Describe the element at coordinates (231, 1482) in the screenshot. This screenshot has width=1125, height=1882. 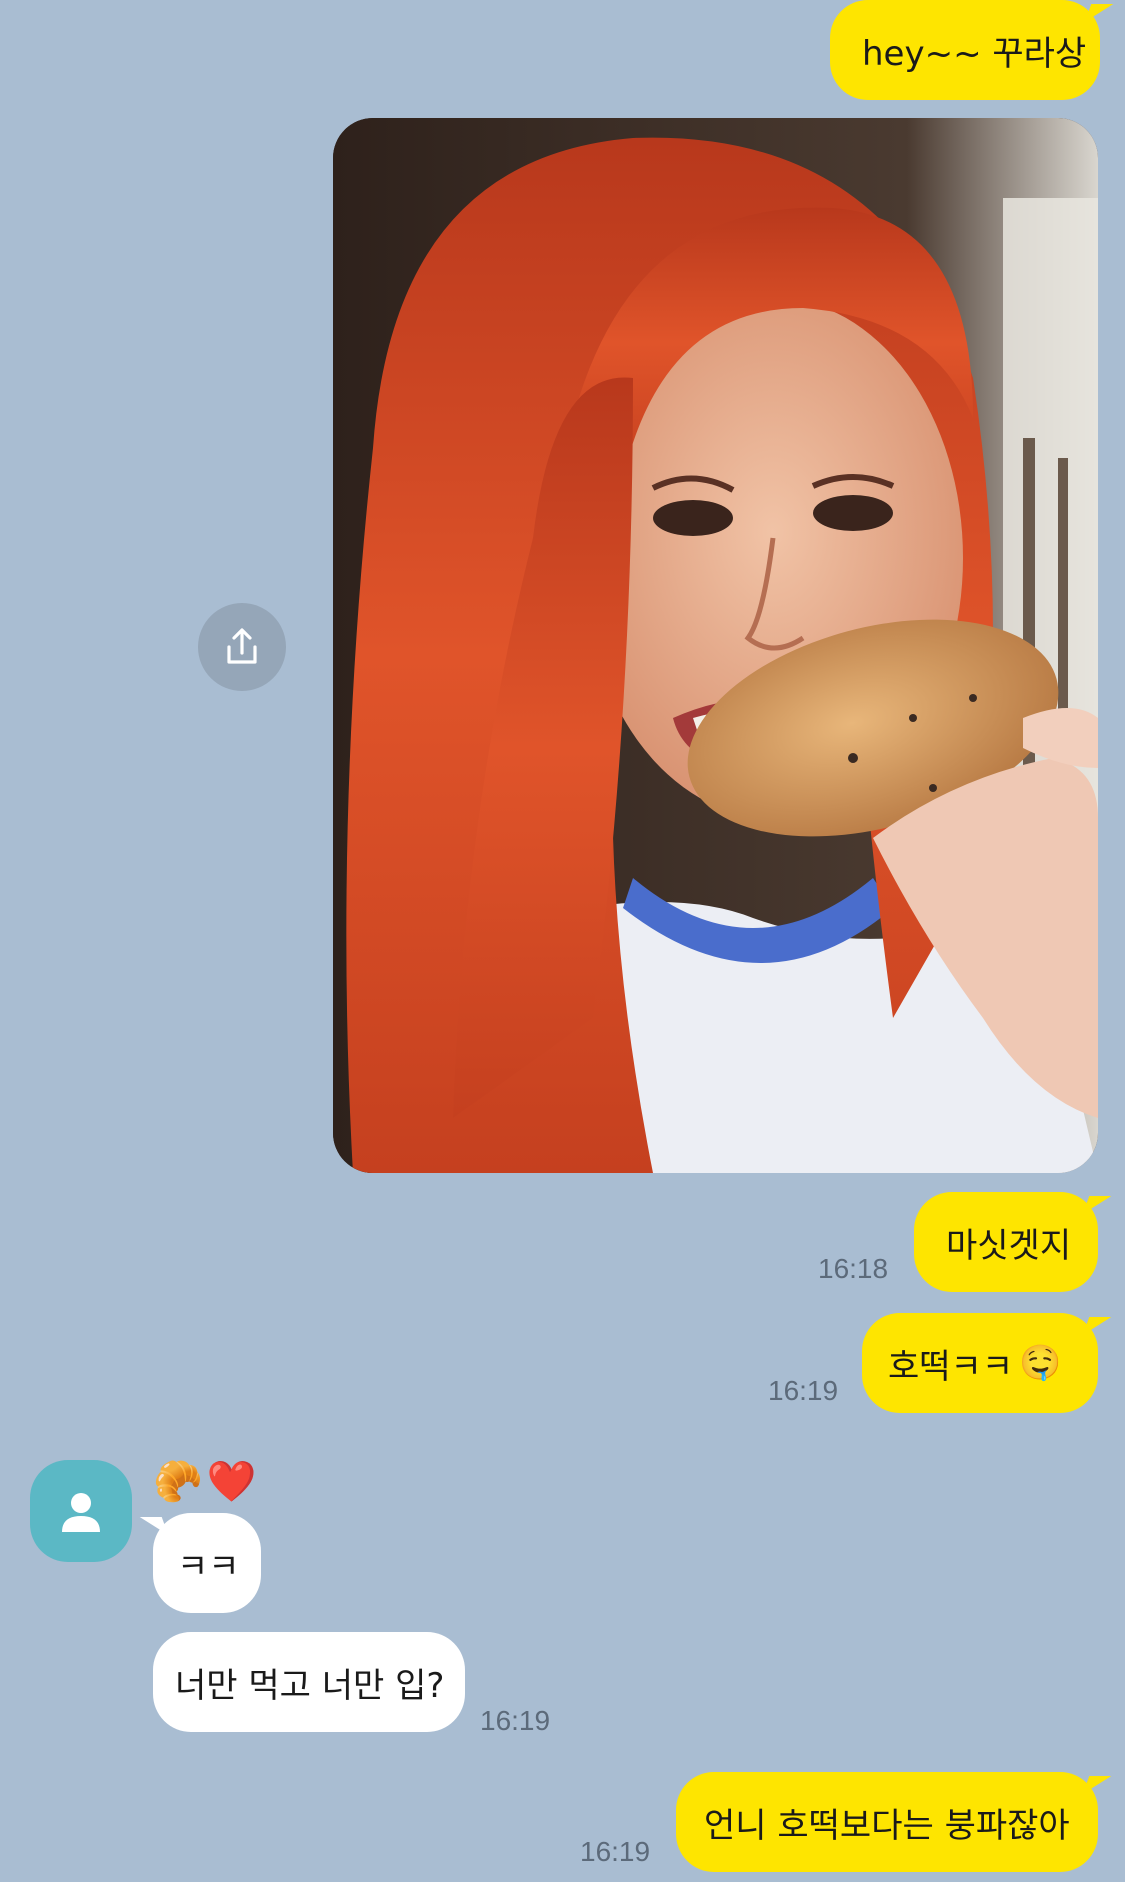
I see `heart-emoji: ❤️` at that location.